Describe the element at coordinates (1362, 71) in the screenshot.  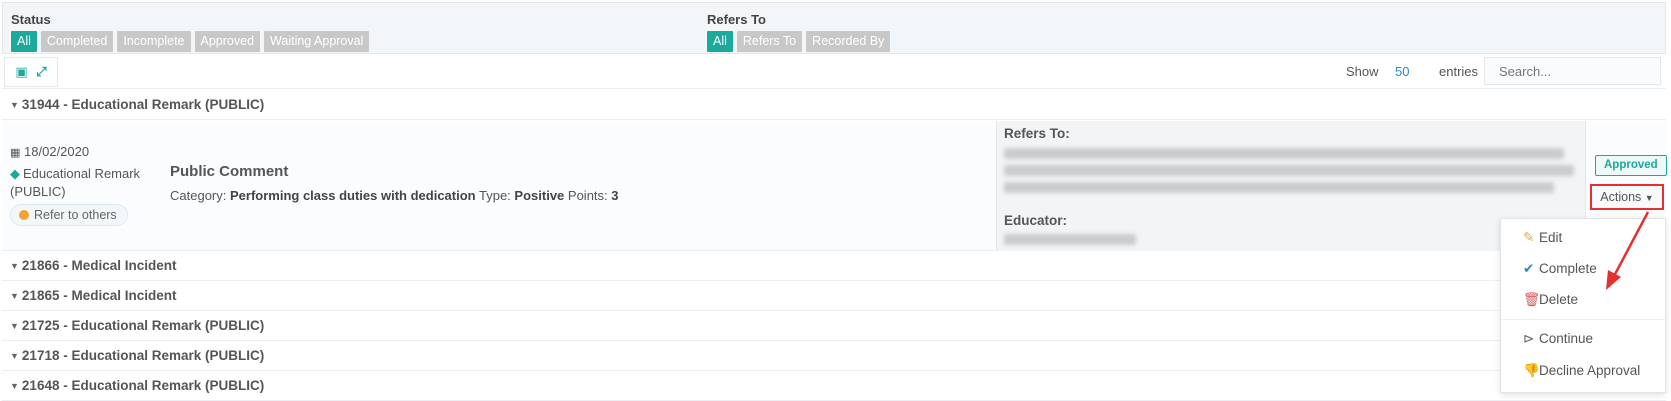
I see `show-label: Show` at that location.